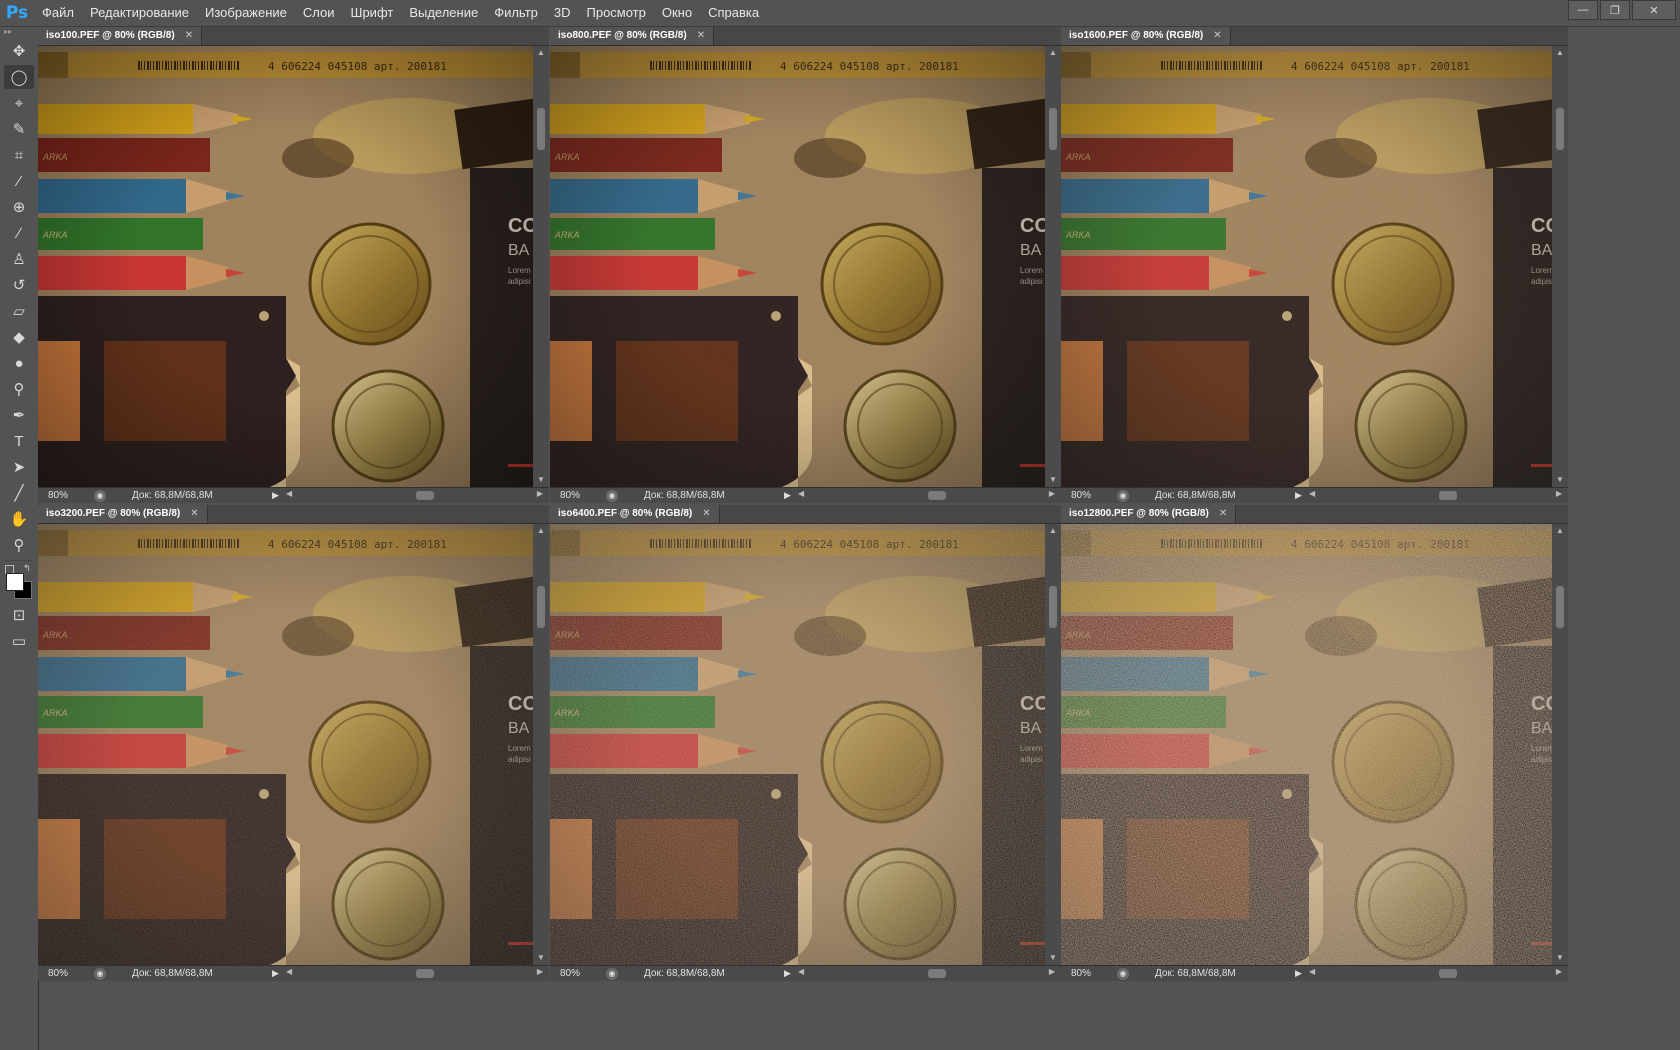  What do you see at coordinates (632, 36) in the screenshot?
I see `document-tab: iso800.PEF @ 80% (RGB/8) ✕` at bounding box center [632, 36].